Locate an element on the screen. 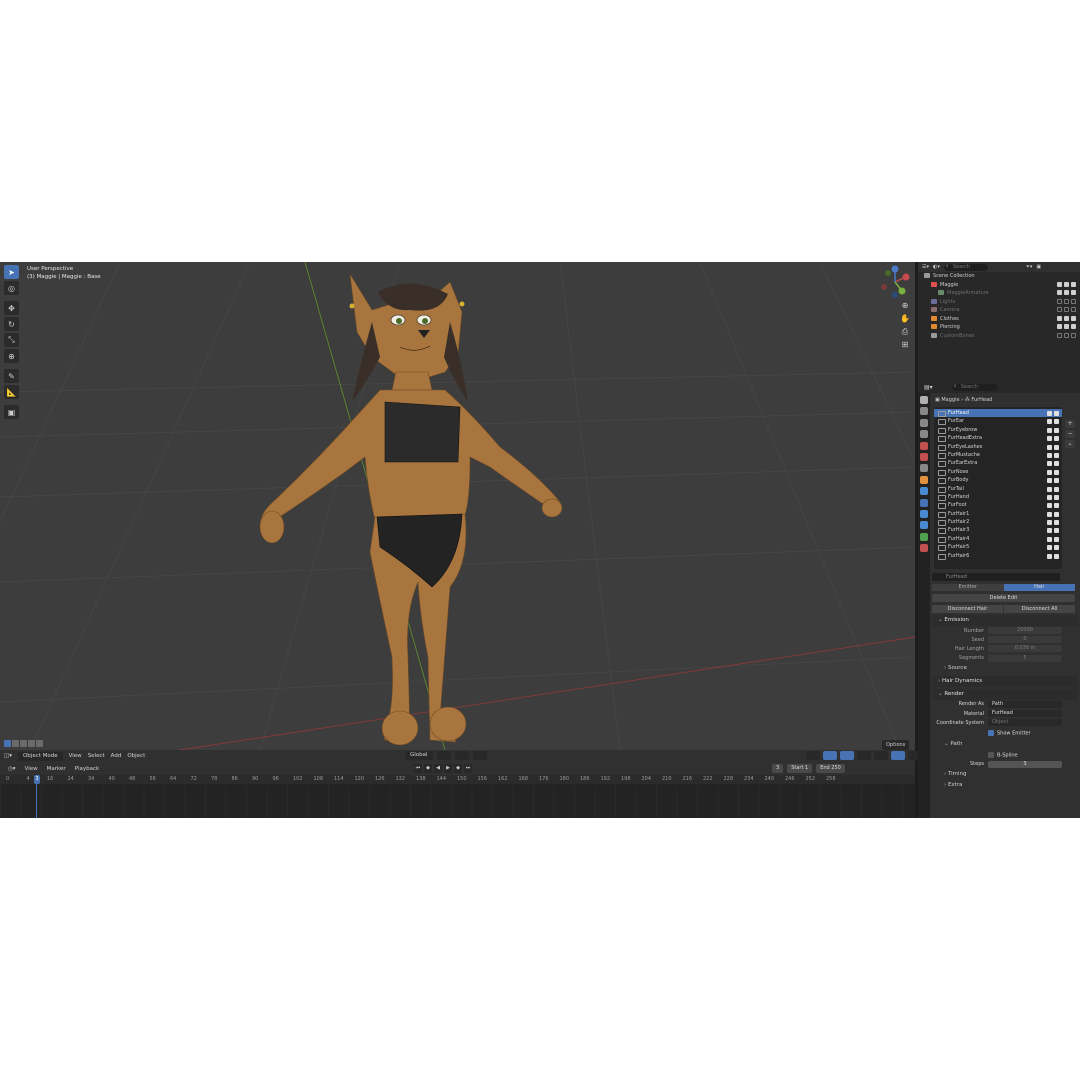 This screenshot has width=1080, height=1080. delete-edit-button: Delete Edit is located at coordinates (1003, 598).